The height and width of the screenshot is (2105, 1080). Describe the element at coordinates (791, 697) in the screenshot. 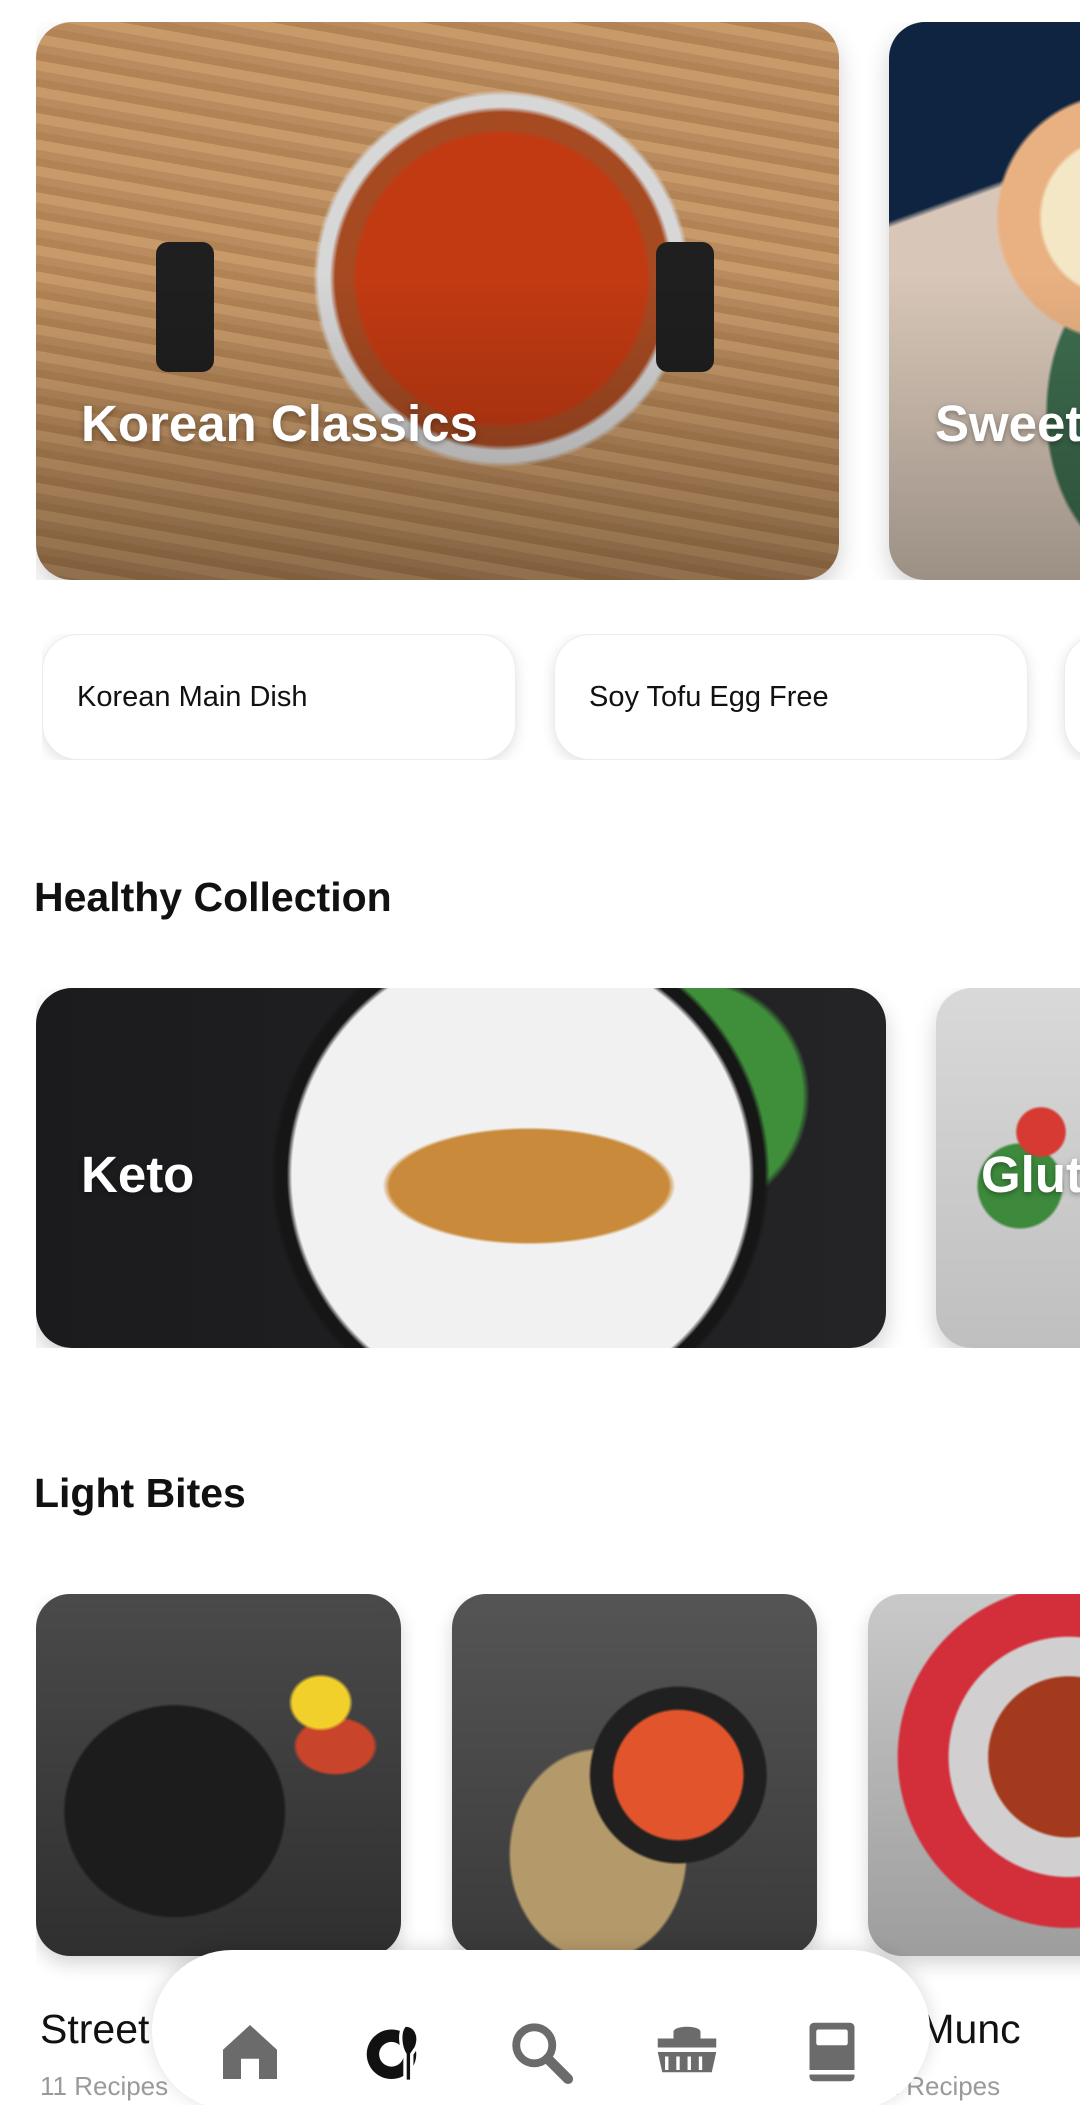

I see `chip-soy-tofu-egg-free: Soy Tofu Egg Free` at that location.